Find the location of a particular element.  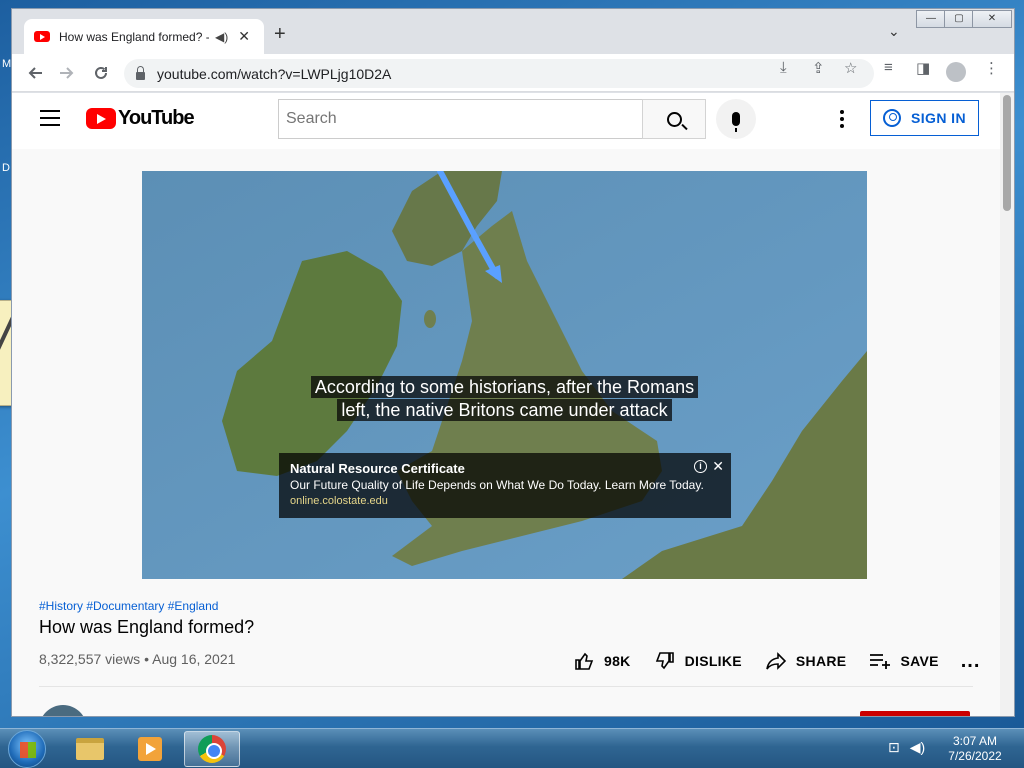

desktop-icon-label: D is located at coordinates (6, 168).